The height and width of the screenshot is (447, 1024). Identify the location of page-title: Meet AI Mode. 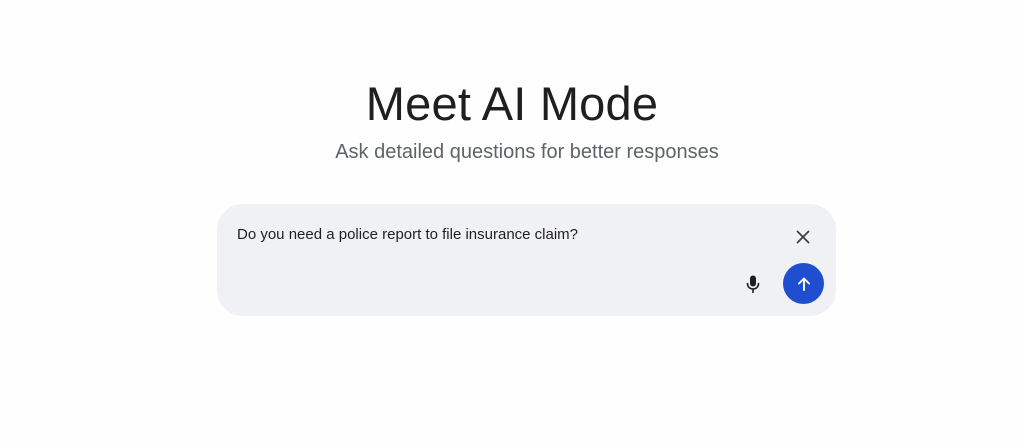
(512, 103).